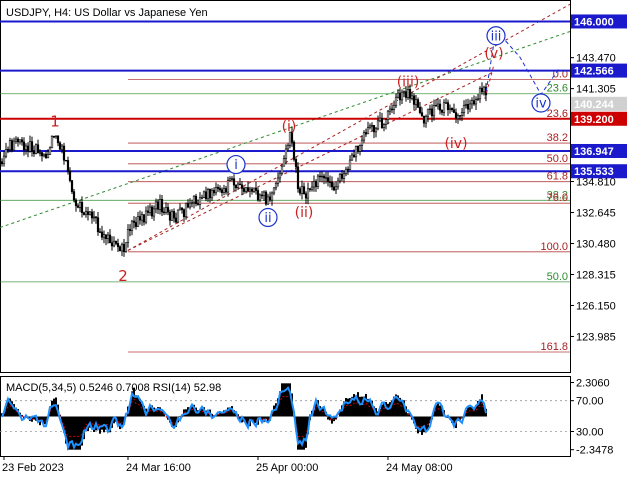 The image size is (640, 480). What do you see at coordinates (158, 468) in the screenshot?
I see `x-tick-label: 24 Mar 16:00` at bounding box center [158, 468].